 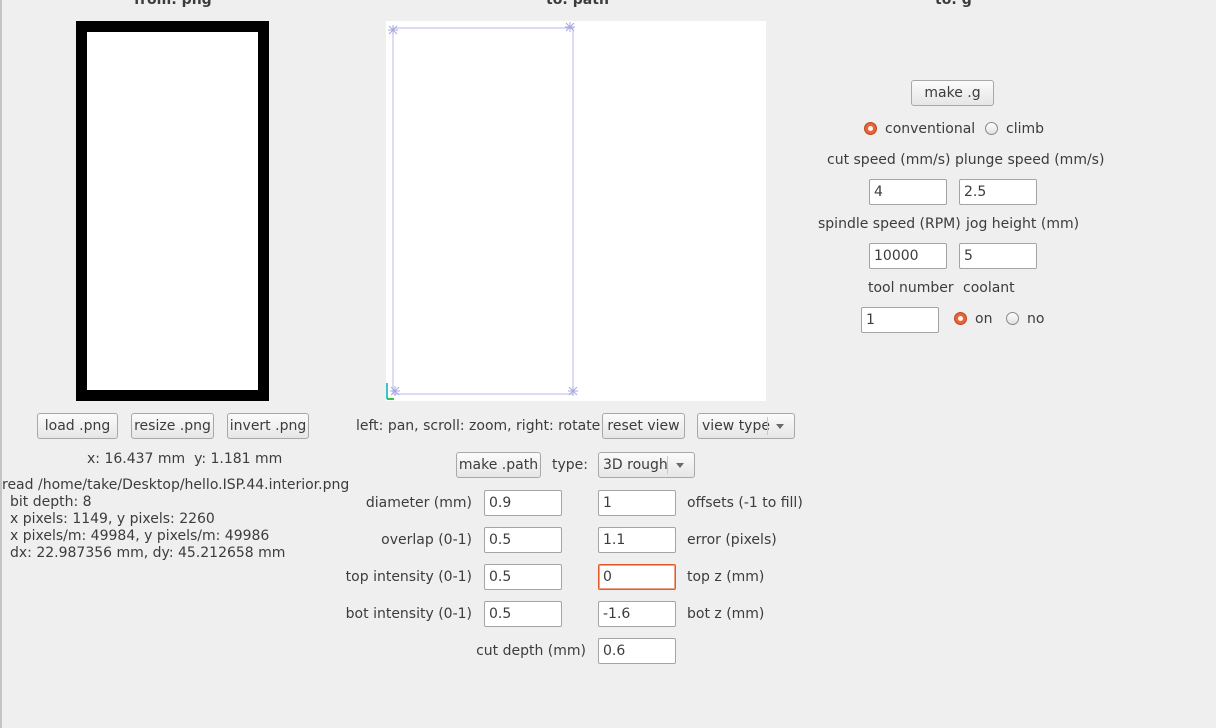 I want to click on overlap-field, so click(x=523, y=540).